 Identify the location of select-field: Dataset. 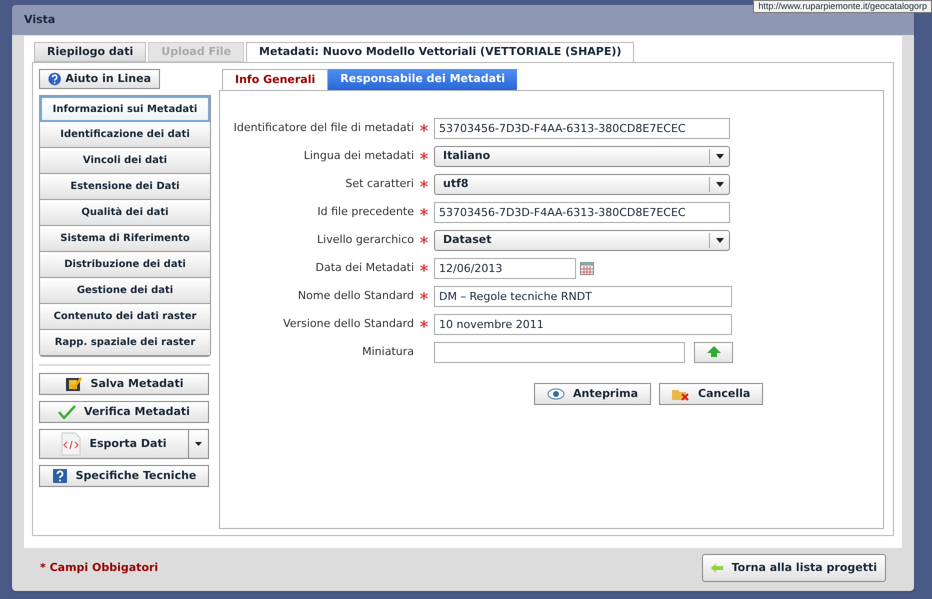
(582, 240).